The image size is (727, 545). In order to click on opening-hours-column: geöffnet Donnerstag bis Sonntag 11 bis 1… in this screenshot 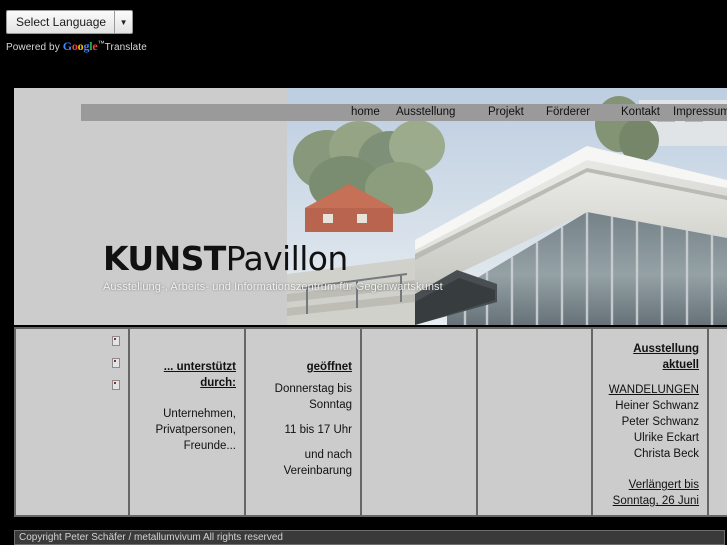, I will do `click(303, 422)`.